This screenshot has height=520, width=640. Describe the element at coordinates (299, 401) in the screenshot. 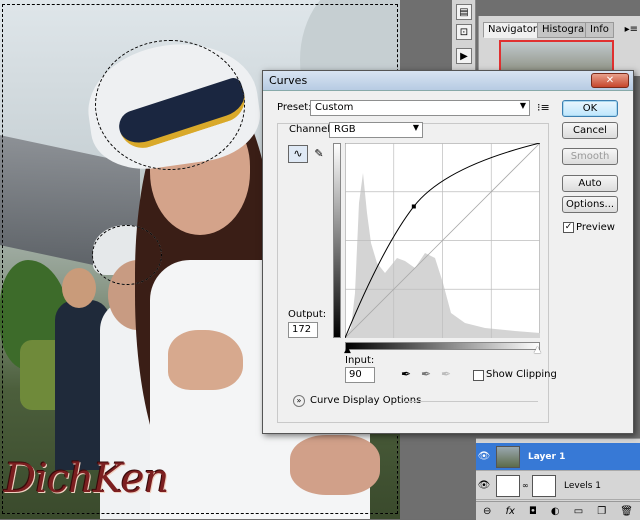

I see `expand-chevron-icon: »` at that location.